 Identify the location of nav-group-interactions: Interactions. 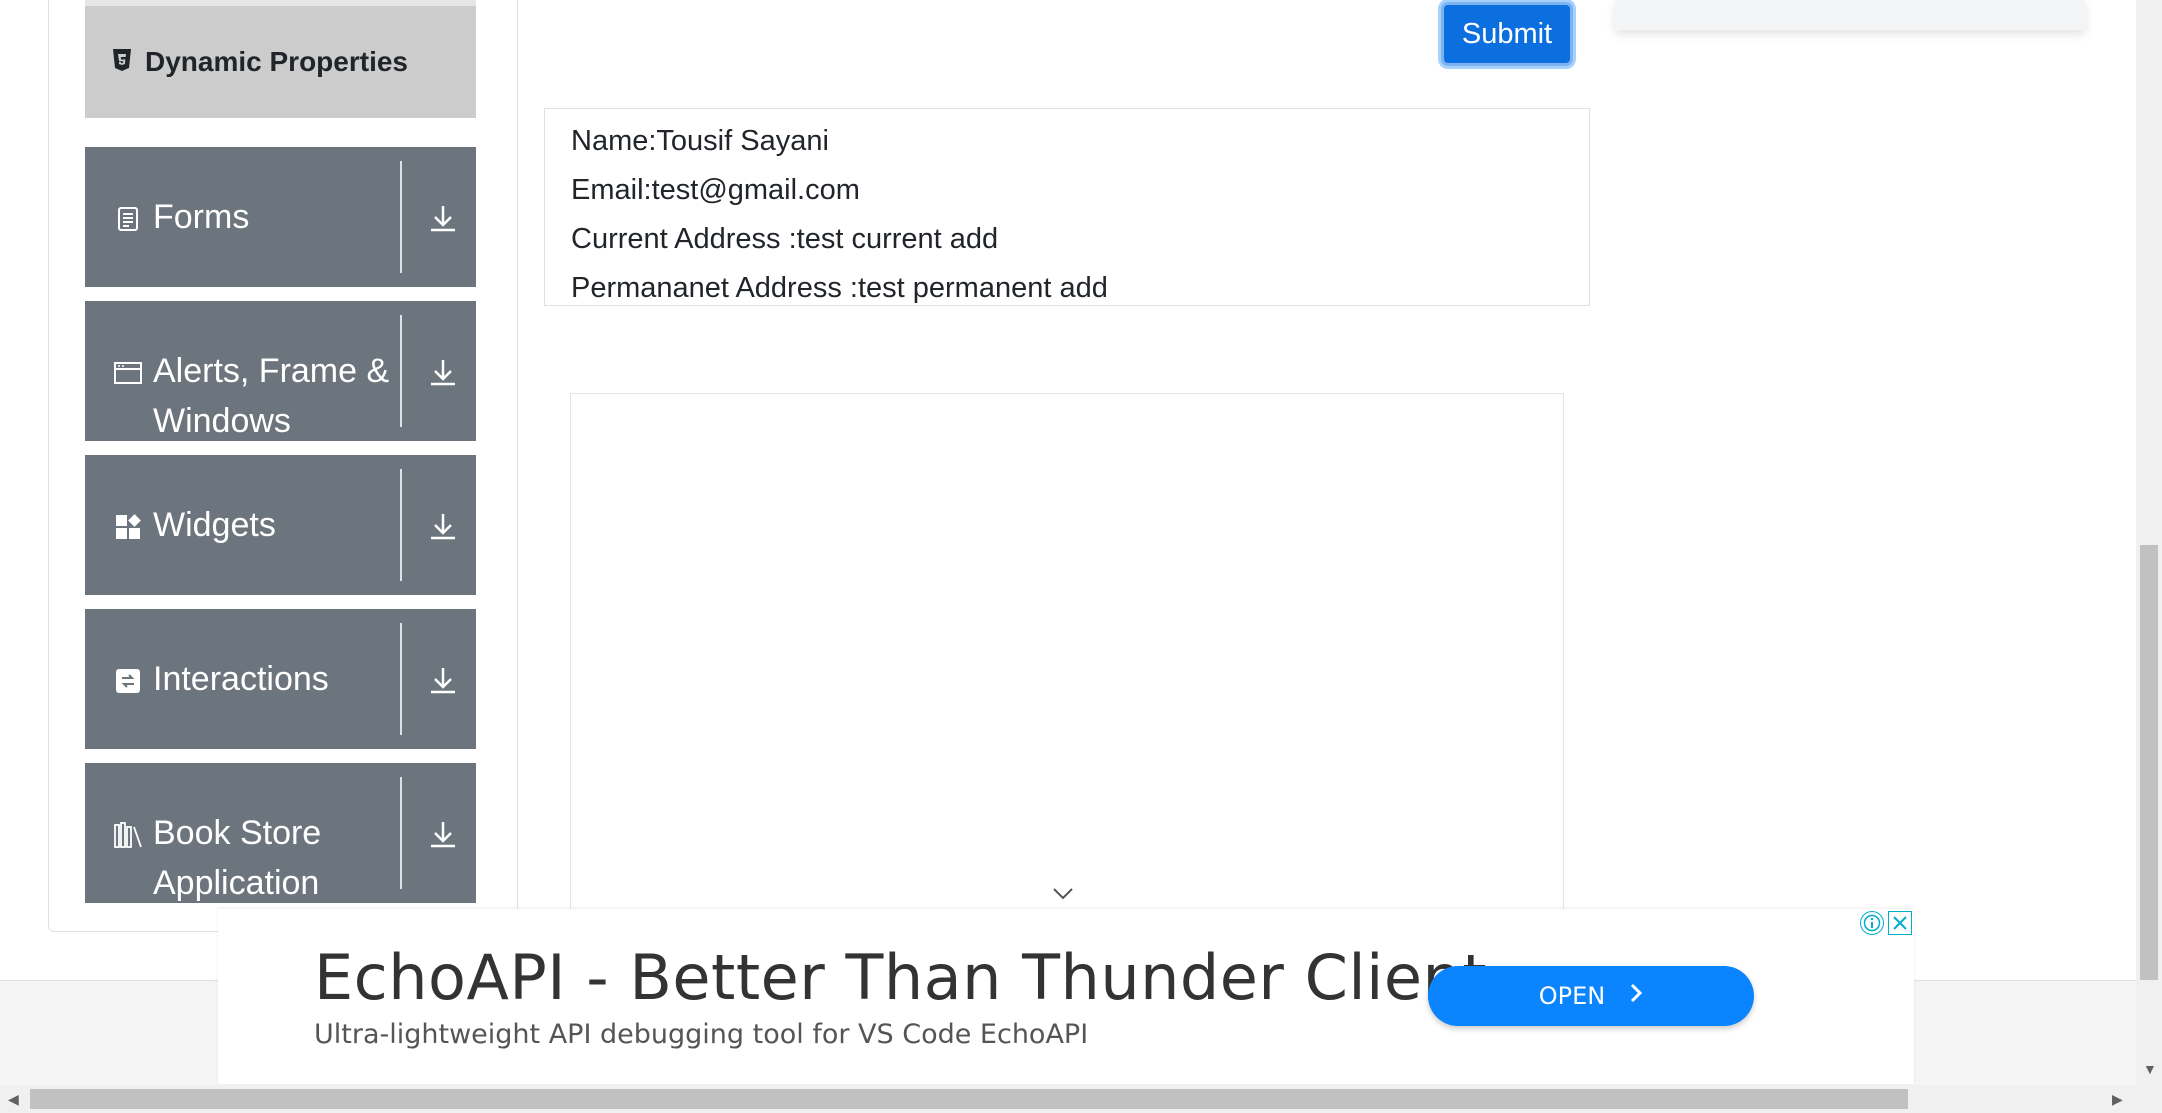
(280, 679).